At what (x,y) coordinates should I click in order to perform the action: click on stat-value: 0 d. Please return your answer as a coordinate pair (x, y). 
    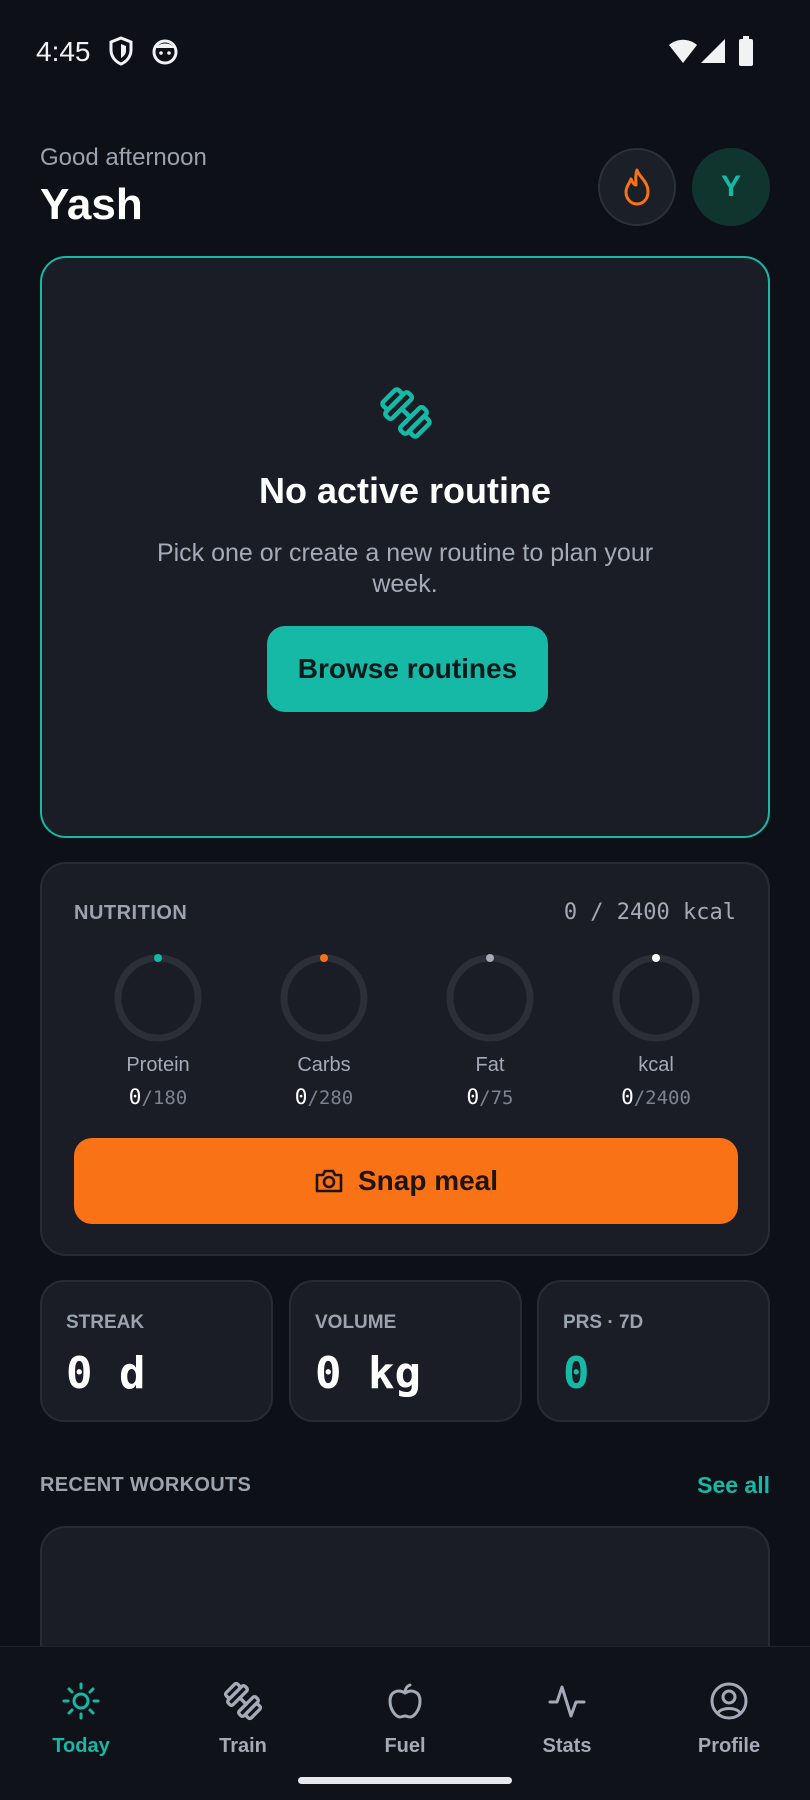
    Looking at the image, I should click on (106, 1373).